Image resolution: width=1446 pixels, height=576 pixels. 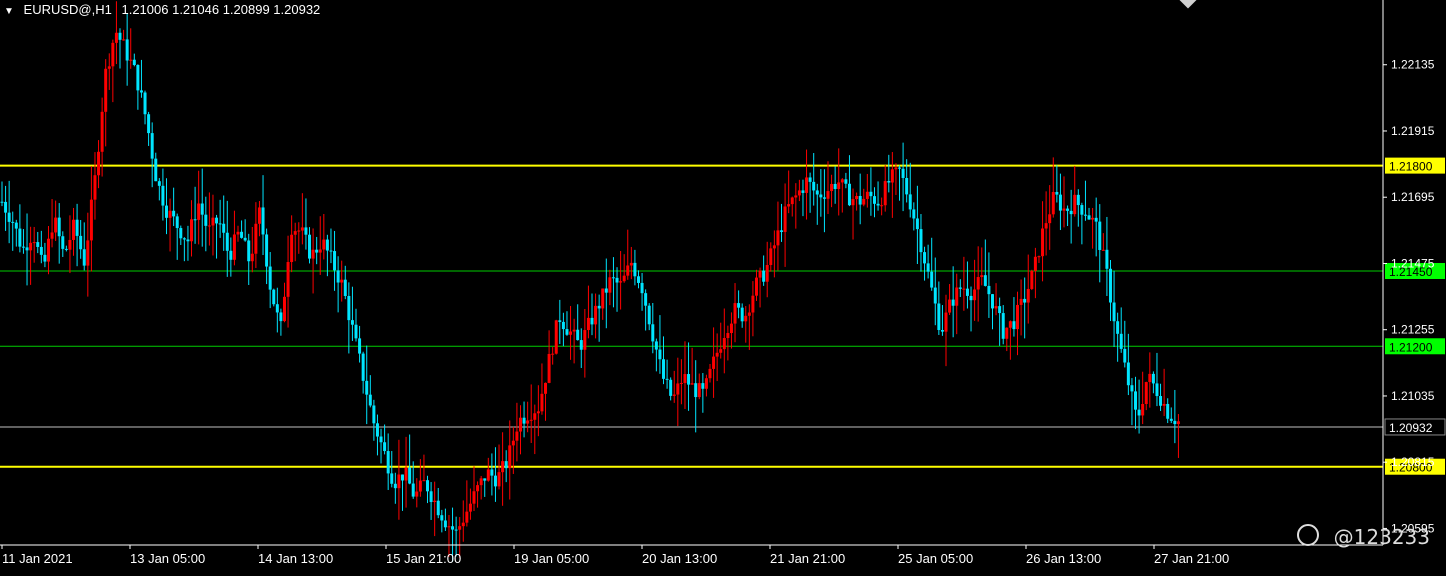 I want to click on level-label: 1.21200, so click(x=1411, y=347).